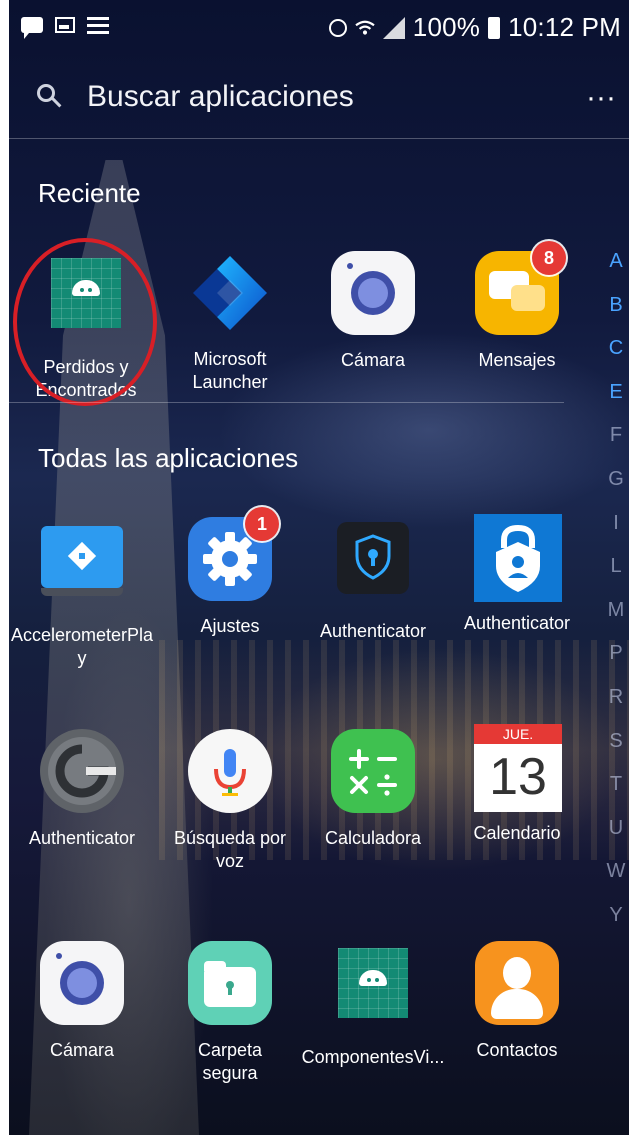 The width and height of the screenshot is (638, 1135). I want to click on notification-icons, so click(65, 27).